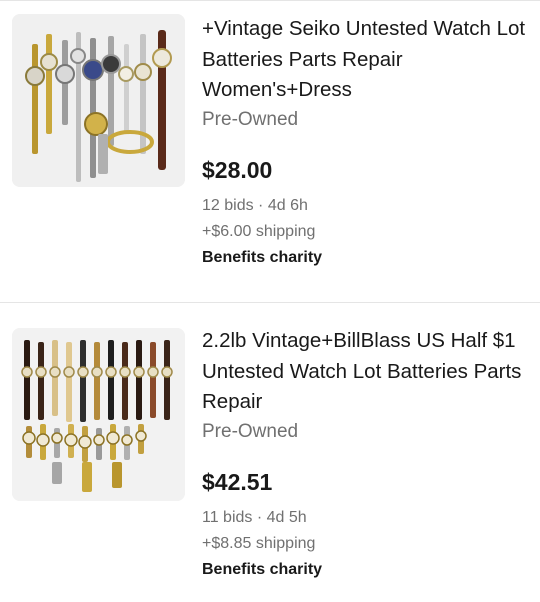 This screenshot has width=540, height=602. I want to click on shipping-cost: +$8.85 shipping, so click(259, 543).